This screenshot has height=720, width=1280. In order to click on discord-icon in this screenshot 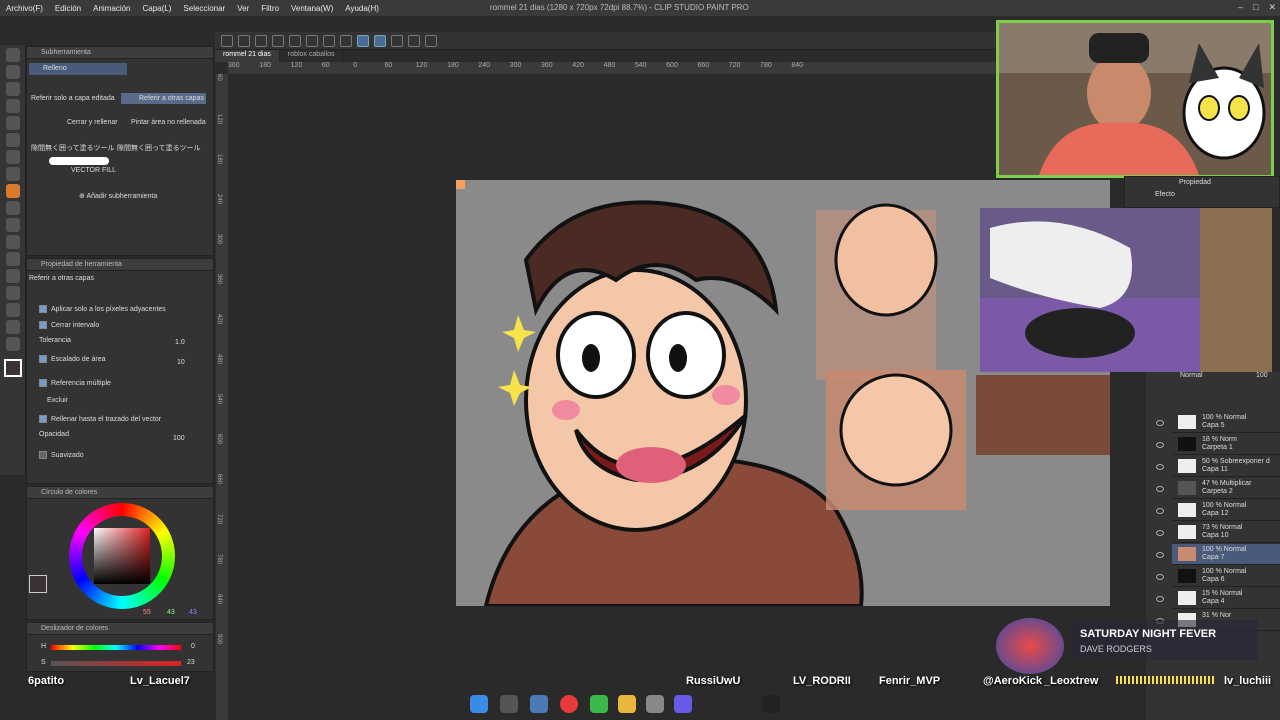, I will do `click(683, 704)`.